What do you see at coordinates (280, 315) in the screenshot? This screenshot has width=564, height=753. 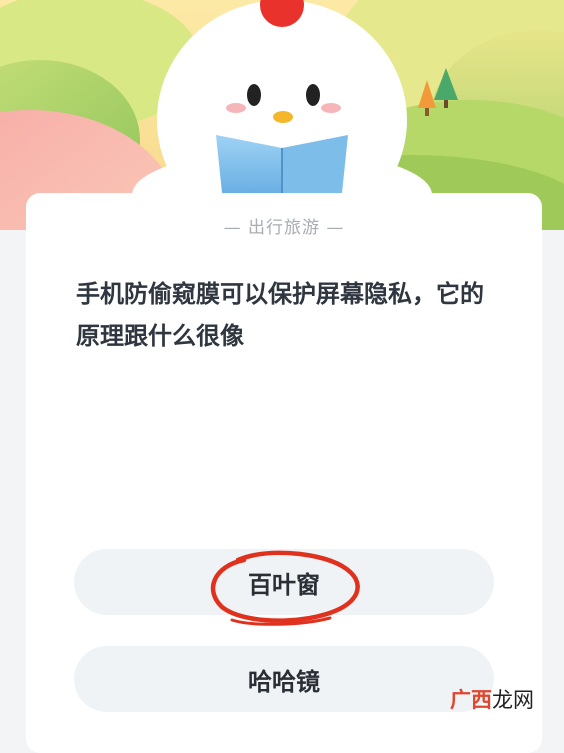 I see `question-text: 手机防偷窥膜可以保护屏幕隐私，它的原理跟什么很像` at bounding box center [280, 315].